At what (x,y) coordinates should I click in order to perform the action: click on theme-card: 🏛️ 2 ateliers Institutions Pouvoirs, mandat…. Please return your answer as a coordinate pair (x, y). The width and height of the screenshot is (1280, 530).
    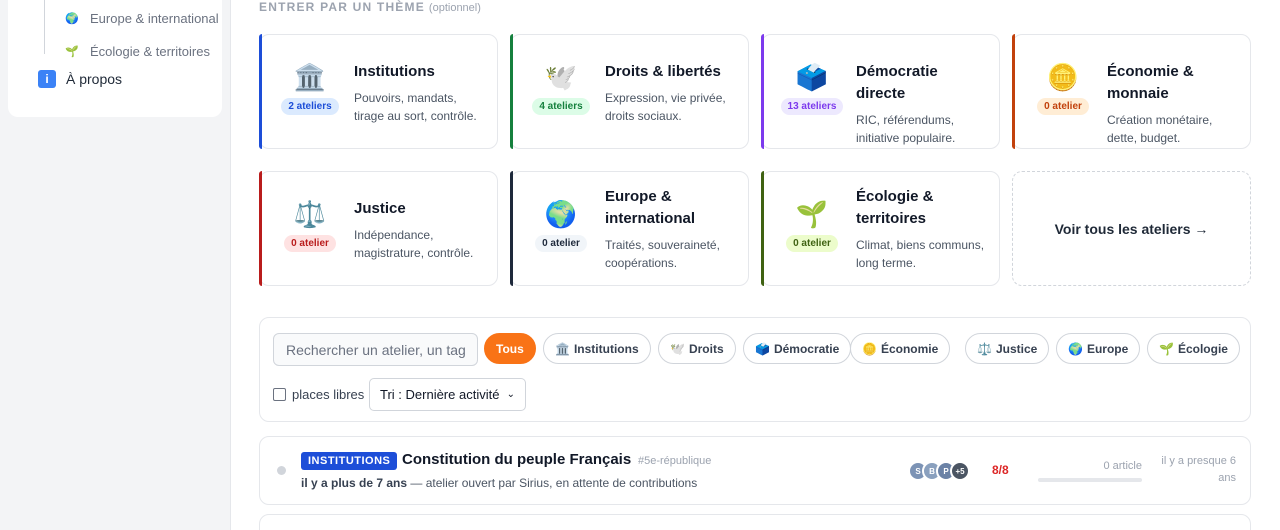
    Looking at the image, I should click on (378, 91).